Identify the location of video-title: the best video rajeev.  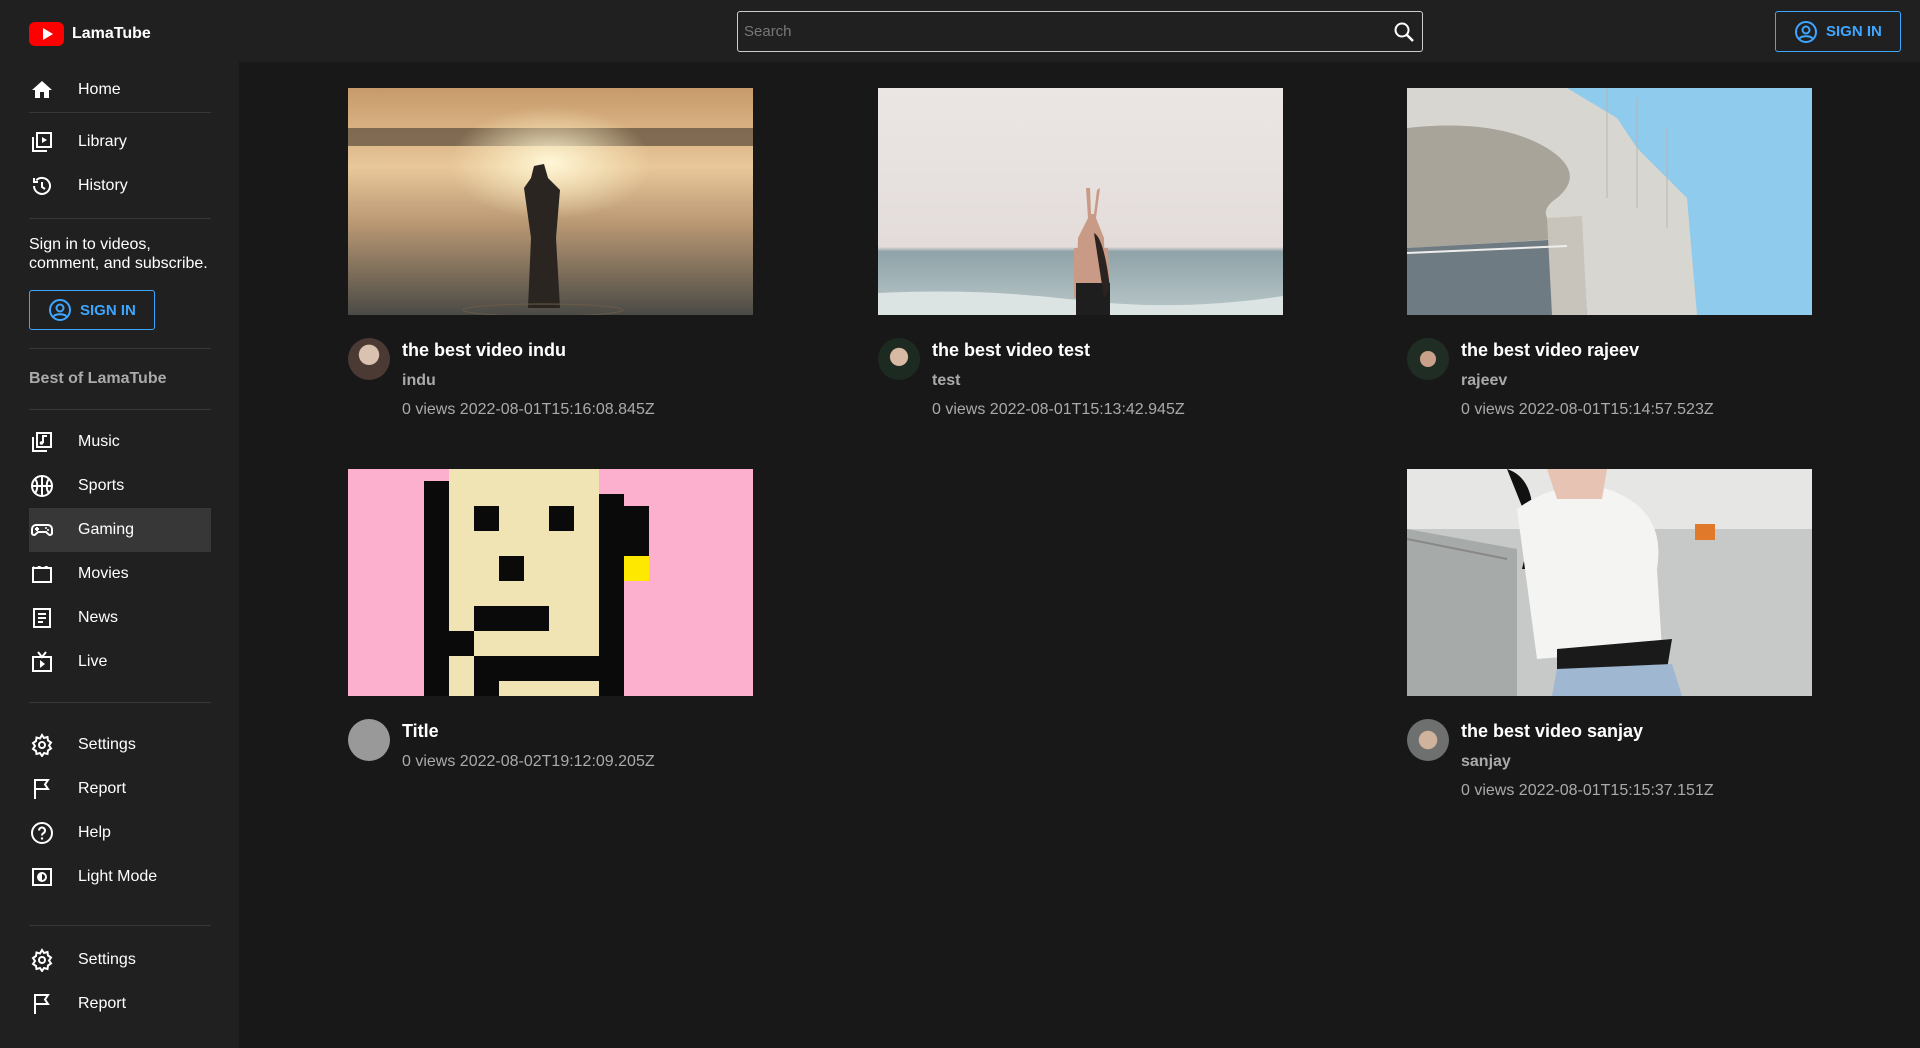
(1587, 350).